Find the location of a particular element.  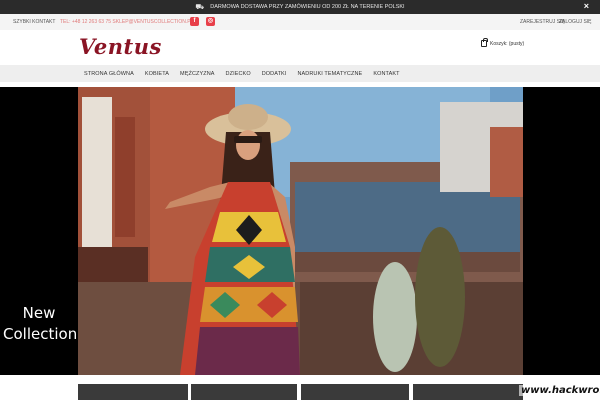

shopping-bag-icon is located at coordinates (484, 42).